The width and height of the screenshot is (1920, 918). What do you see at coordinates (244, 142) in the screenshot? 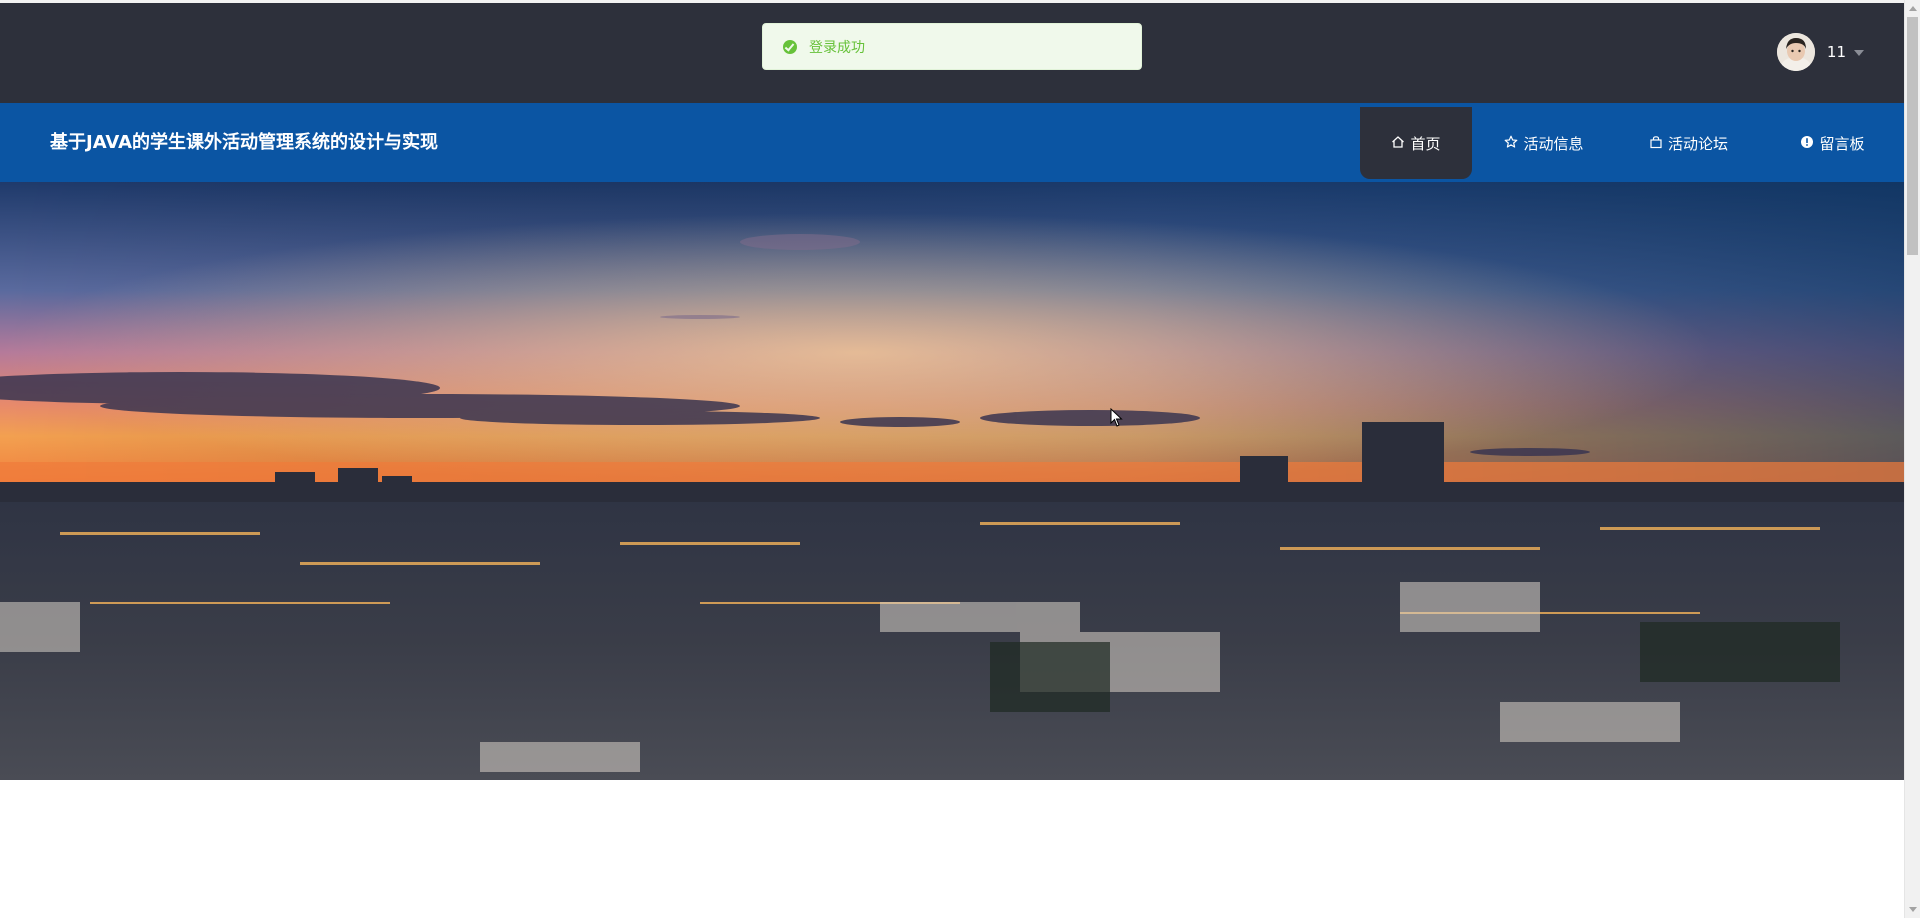
I see `site-title: 基于JAVA的学生课外活动管理系统的设计与实现` at bounding box center [244, 142].